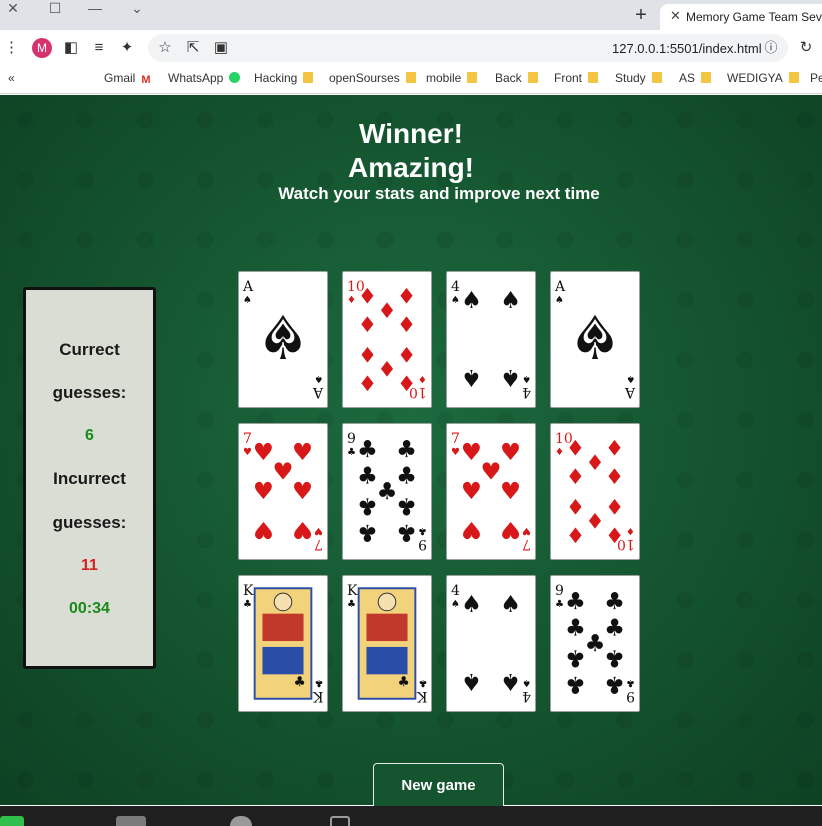  I want to click on cast-icon: ▣, so click(221, 48).